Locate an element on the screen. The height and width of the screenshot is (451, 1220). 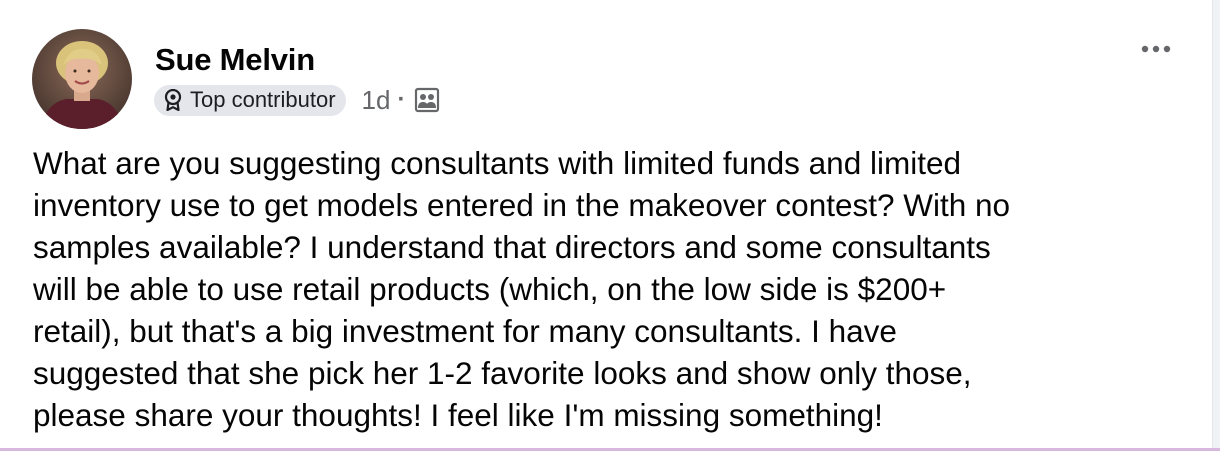
more-options-button is located at coordinates (1156, 49).